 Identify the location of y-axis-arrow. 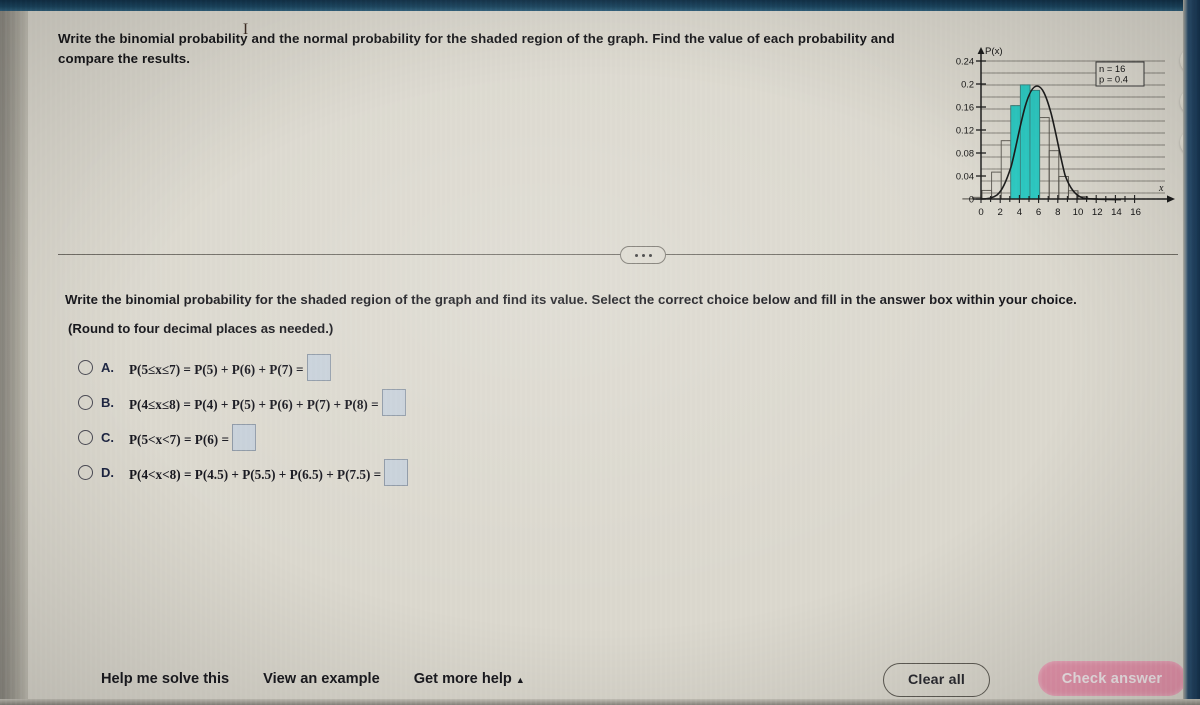
(981, 50).